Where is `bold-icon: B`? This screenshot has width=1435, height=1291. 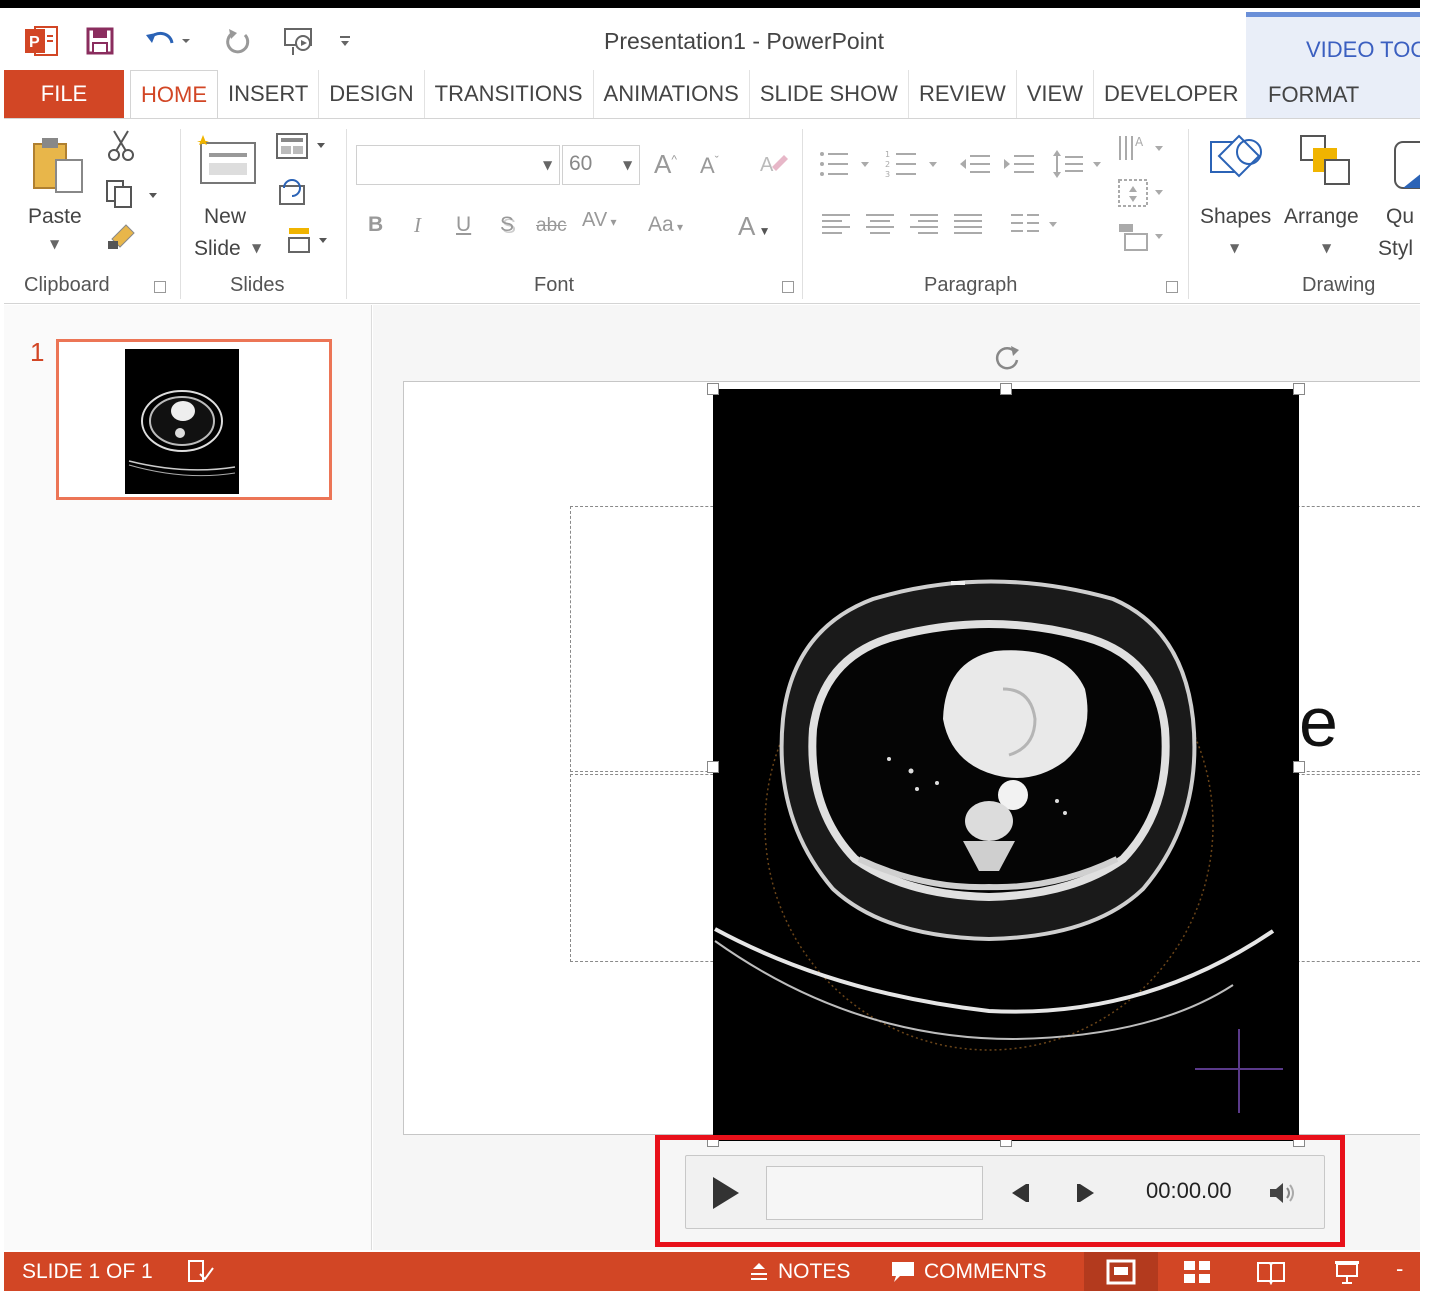
bold-icon: B is located at coordinates (375, 225).